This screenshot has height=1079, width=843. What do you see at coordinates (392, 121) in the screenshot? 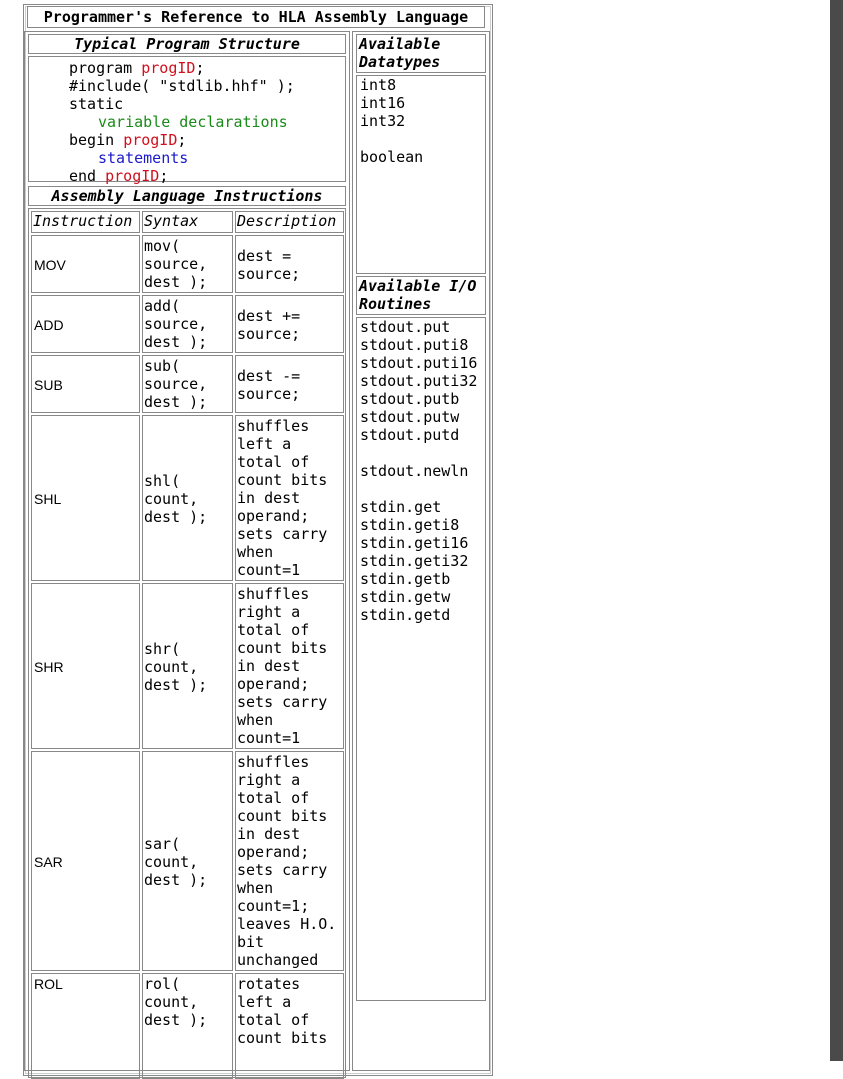
I see `datatypes-list: int8 int16 int32 boolean` at bounding box center [392, 121].